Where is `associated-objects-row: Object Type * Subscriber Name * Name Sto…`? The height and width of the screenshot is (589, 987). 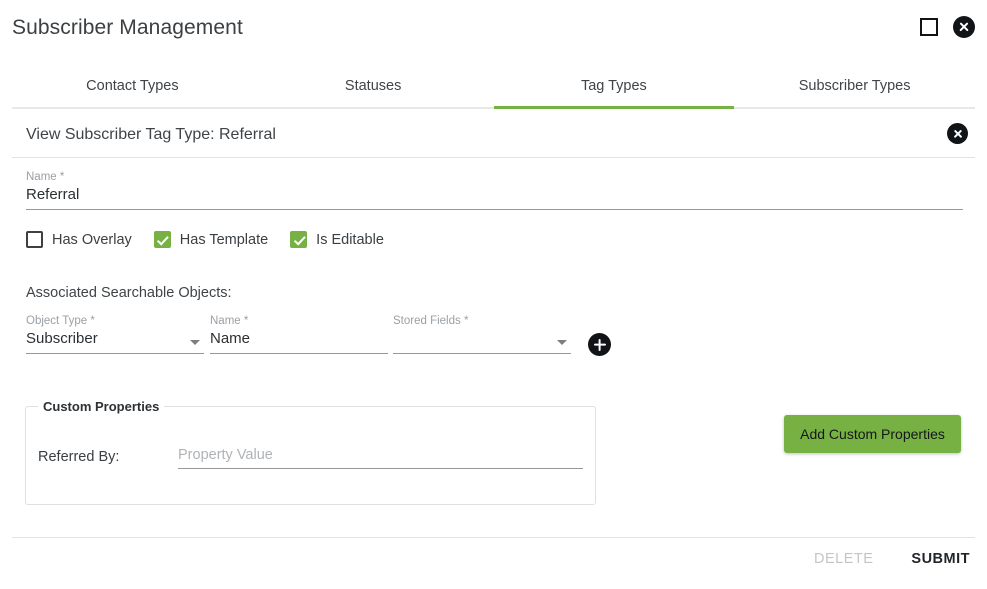 associated-objects-row: Object Type * Subscriber Name * Name Sto… is located at coordinates (326, 337).